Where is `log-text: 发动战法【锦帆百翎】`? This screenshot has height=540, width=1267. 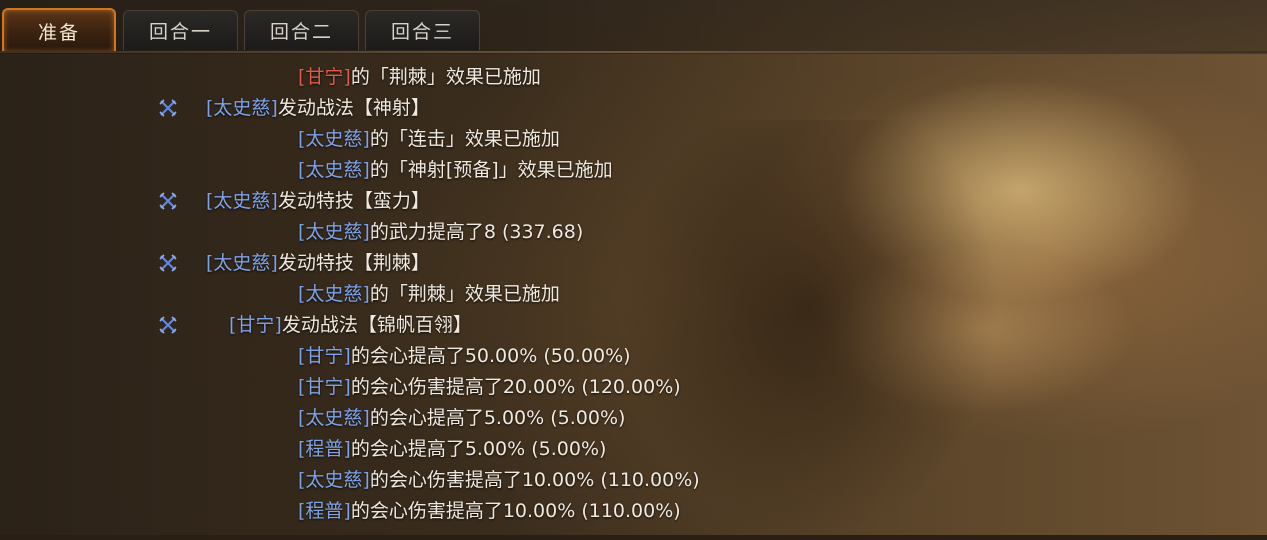 log-text: 发动战法【锦帆百翎】 is located at coordinates (376, 325).